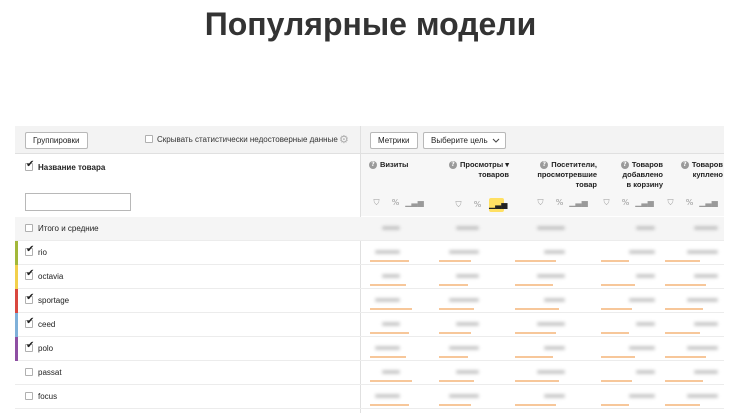 Image resolution: width=741 pixels, height=418 pixels. Describe the element at coordinates (632, 175) in the screenshot. I see `metric-header-3: ? Товаров добавлено в корзину` at that location.